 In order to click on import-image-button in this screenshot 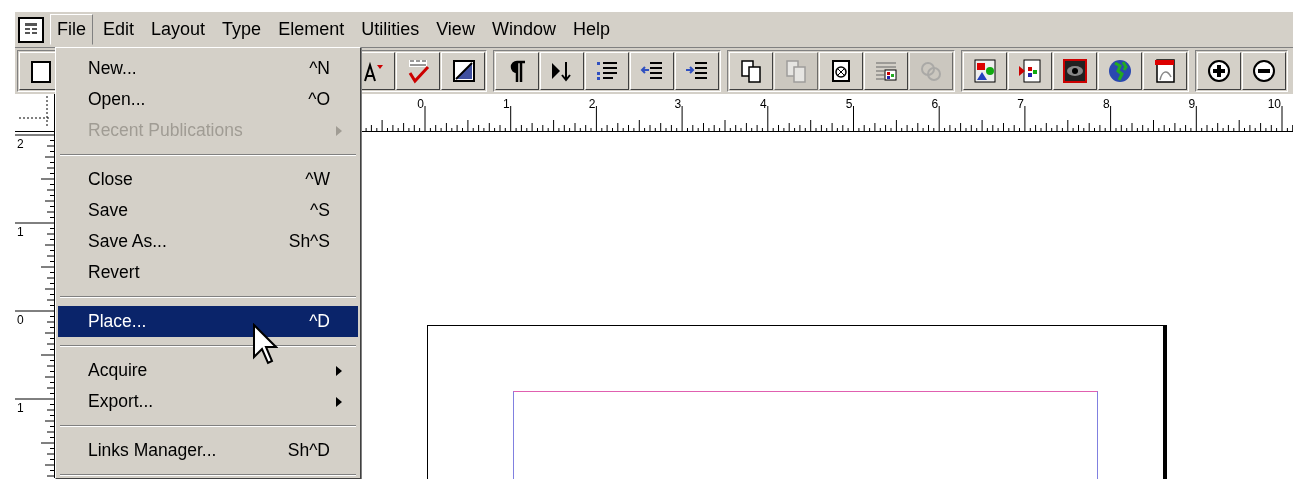, I will do `click(1030, 71)`.